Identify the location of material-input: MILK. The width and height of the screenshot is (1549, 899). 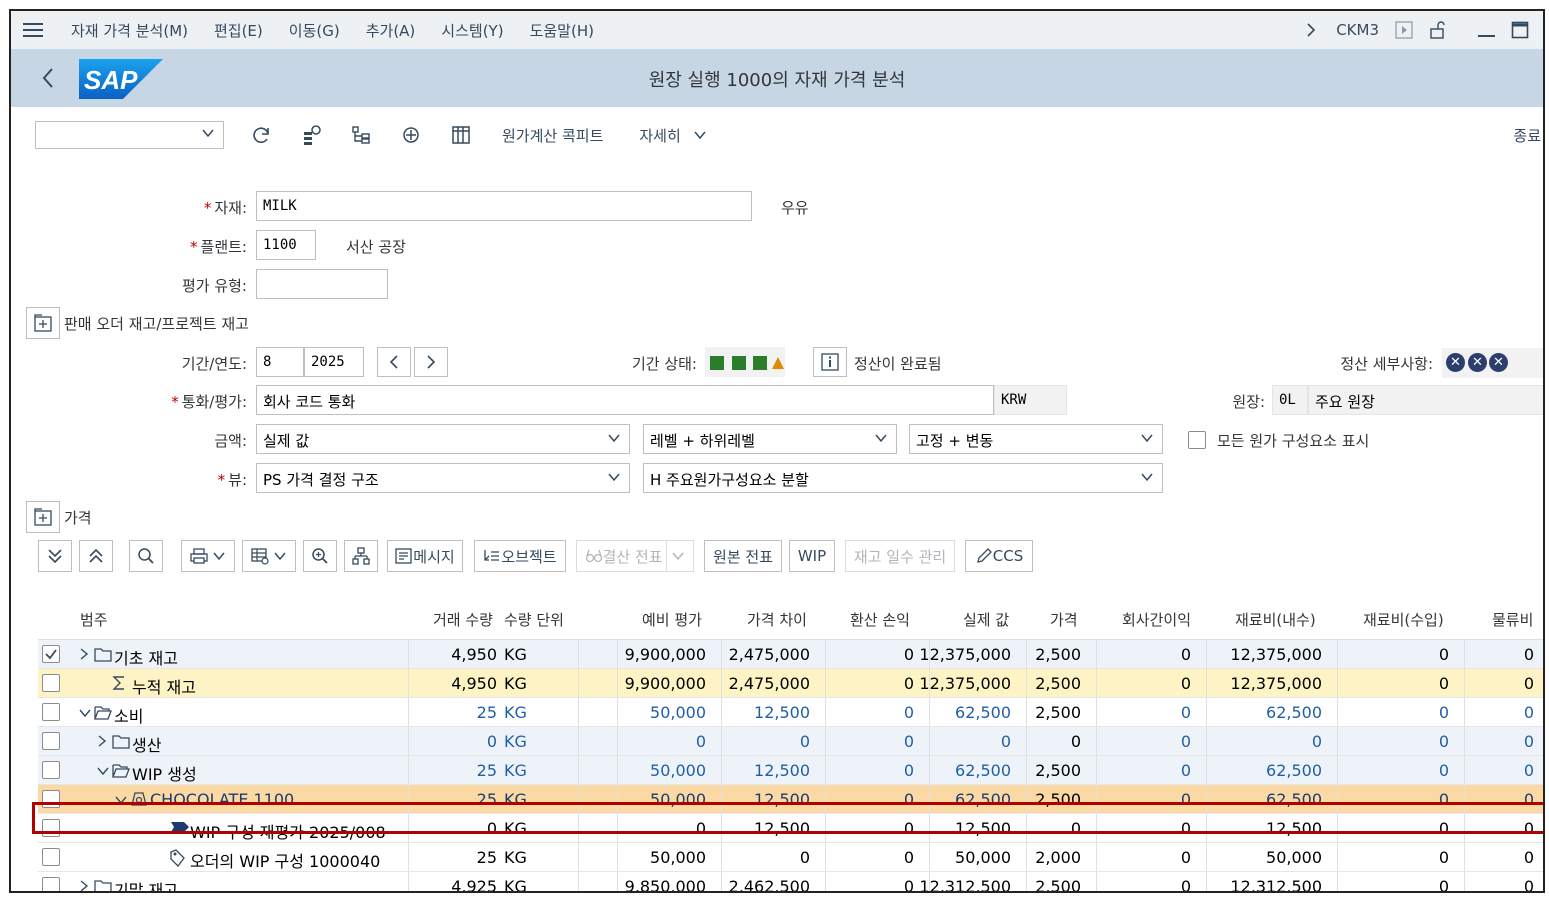
(504, 206).